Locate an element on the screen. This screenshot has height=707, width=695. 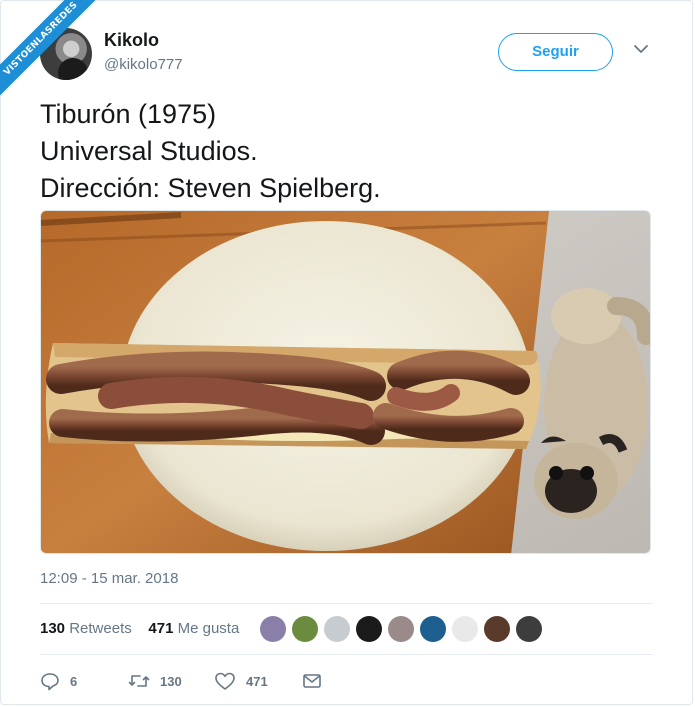
retweet-button: 130 is located at coordinates (155, 681).